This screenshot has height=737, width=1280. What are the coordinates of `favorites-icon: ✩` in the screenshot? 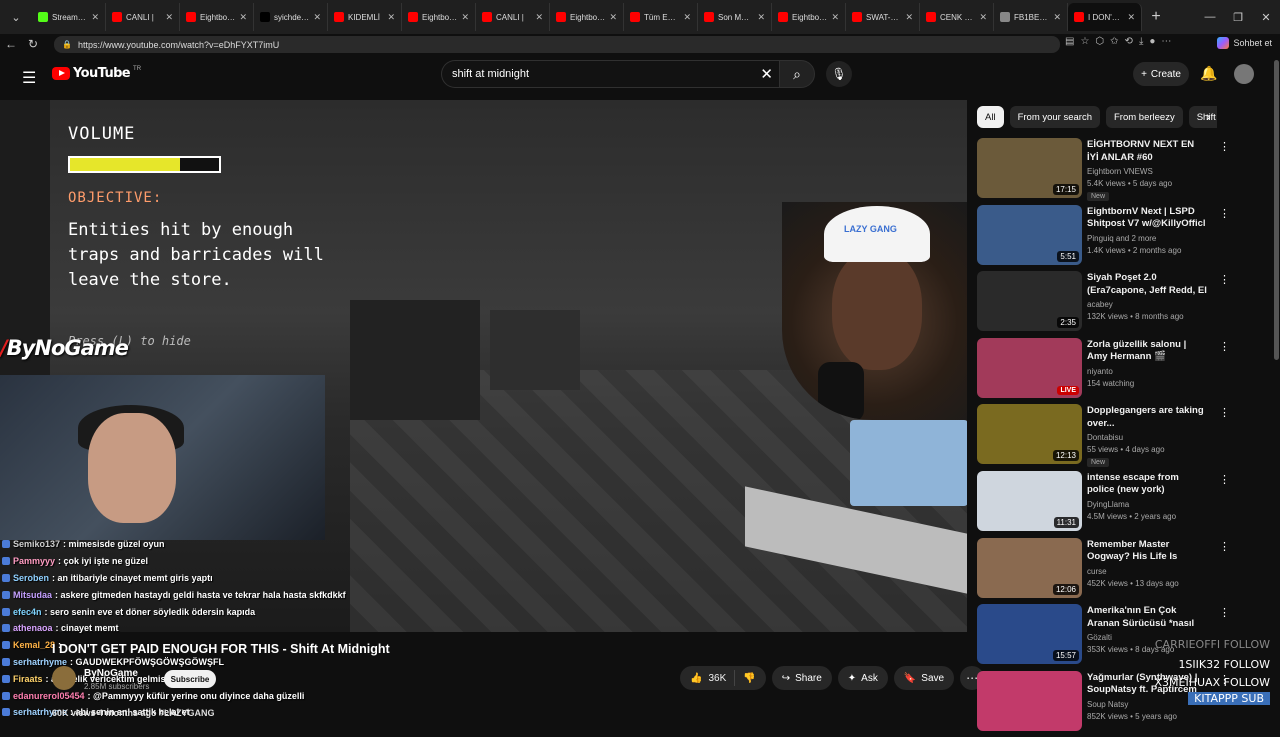 It's located at (1114, 41).